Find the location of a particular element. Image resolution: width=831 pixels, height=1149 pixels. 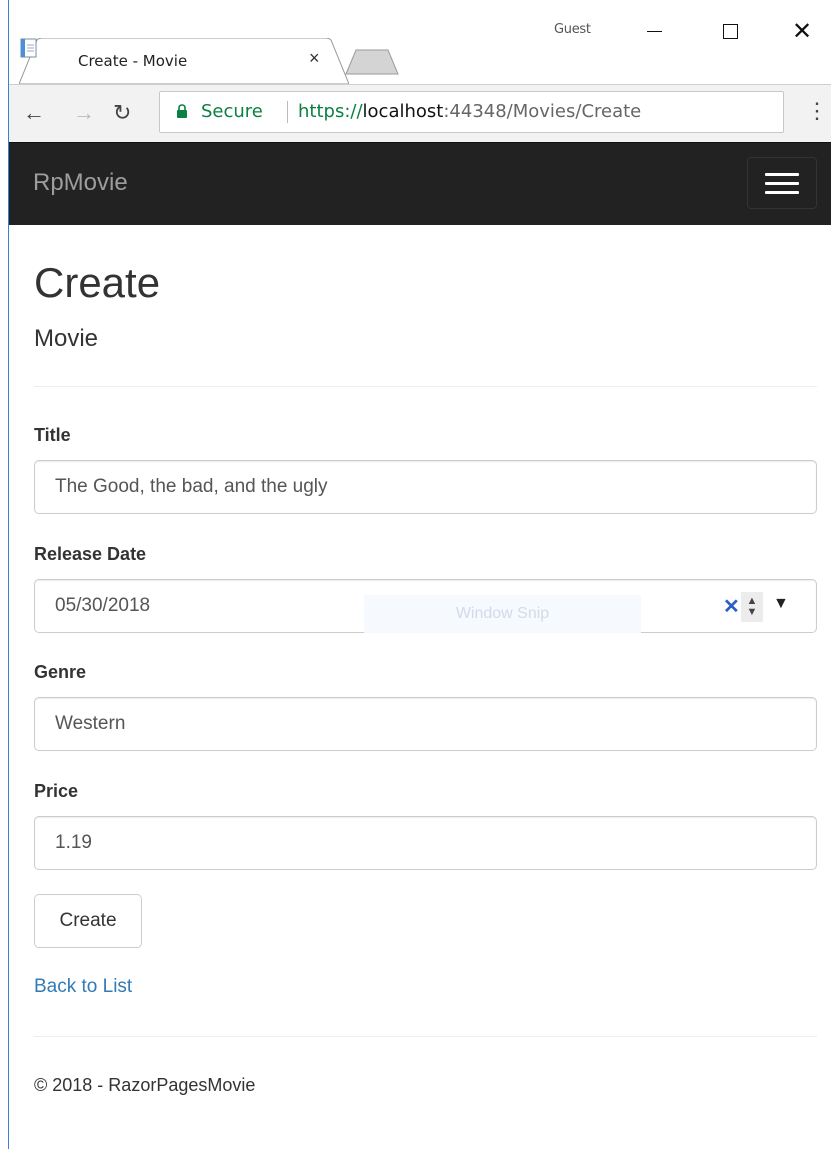

title-input: The Good, the bad, and the ugly is located at coordinates (425, 487).